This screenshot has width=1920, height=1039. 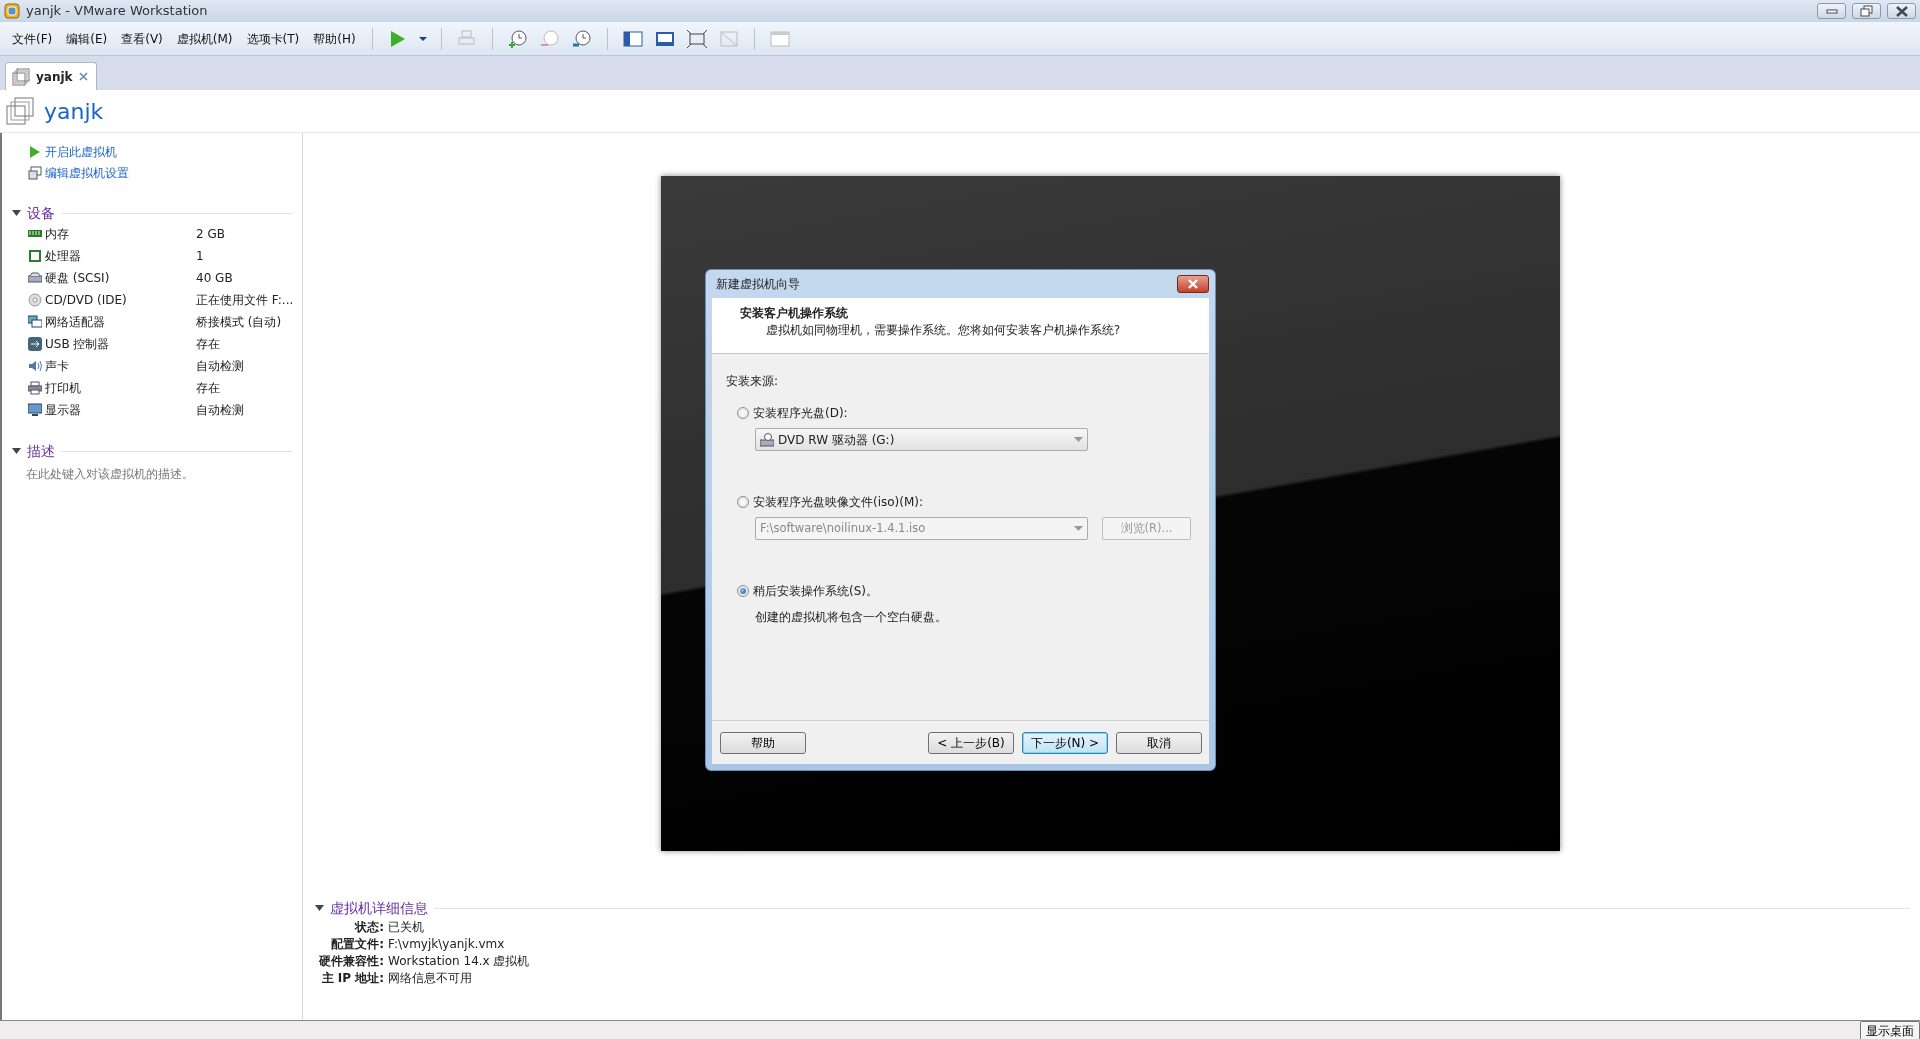 I want to click on detail-label: 配置文件:, so click(x=357, y=944).